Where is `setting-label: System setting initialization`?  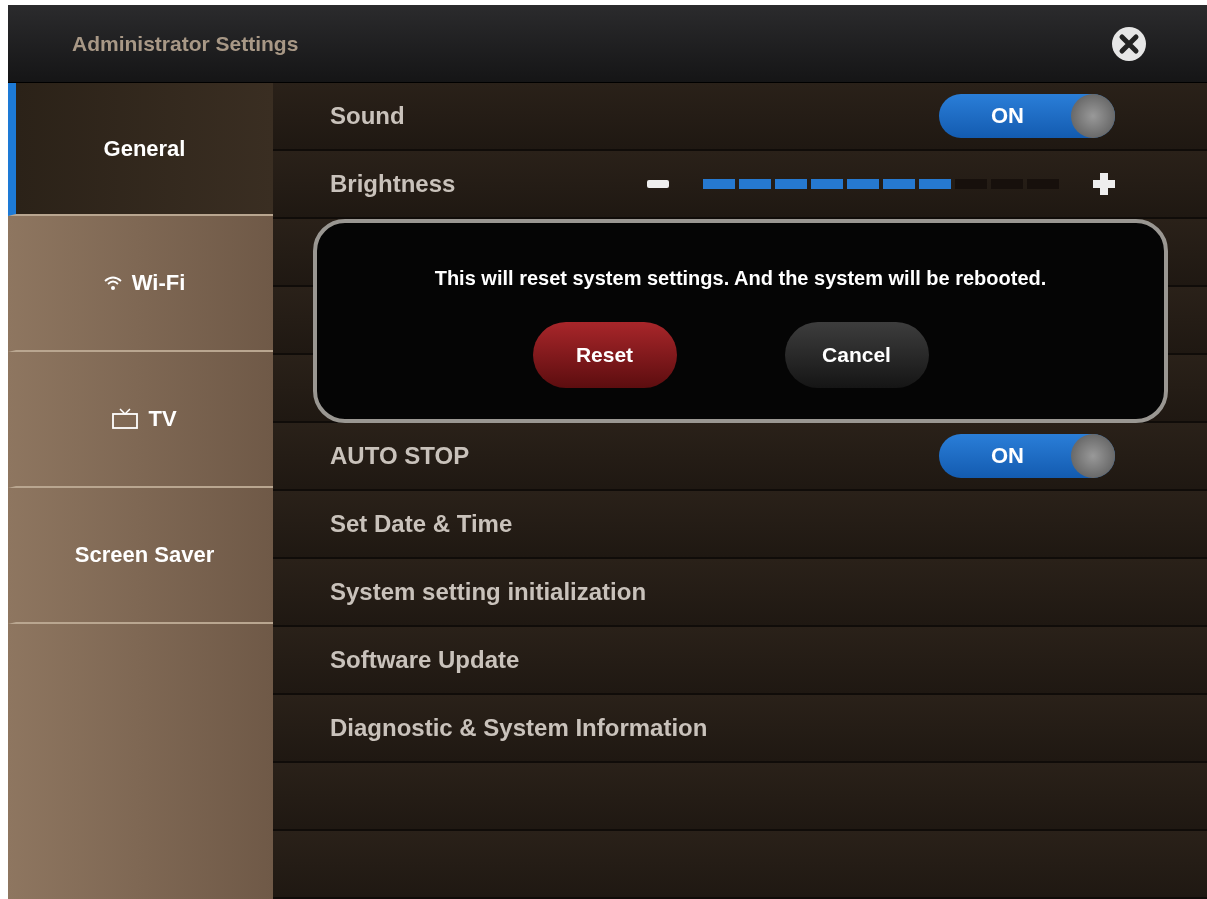
setting-label: System setting initialization is located at coordinates (488, 592).